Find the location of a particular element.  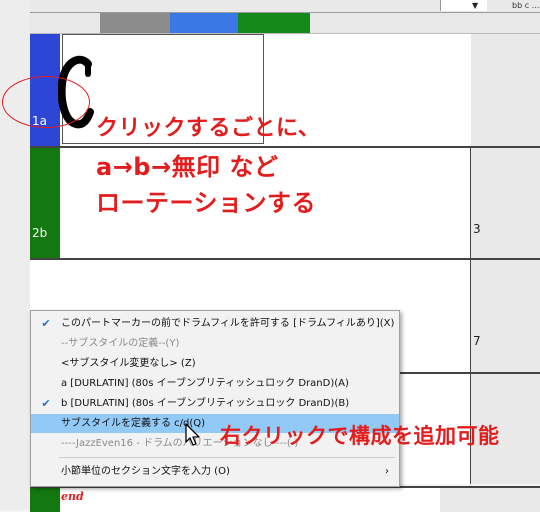

strip-segment-green is located at coordinates (274, 23).